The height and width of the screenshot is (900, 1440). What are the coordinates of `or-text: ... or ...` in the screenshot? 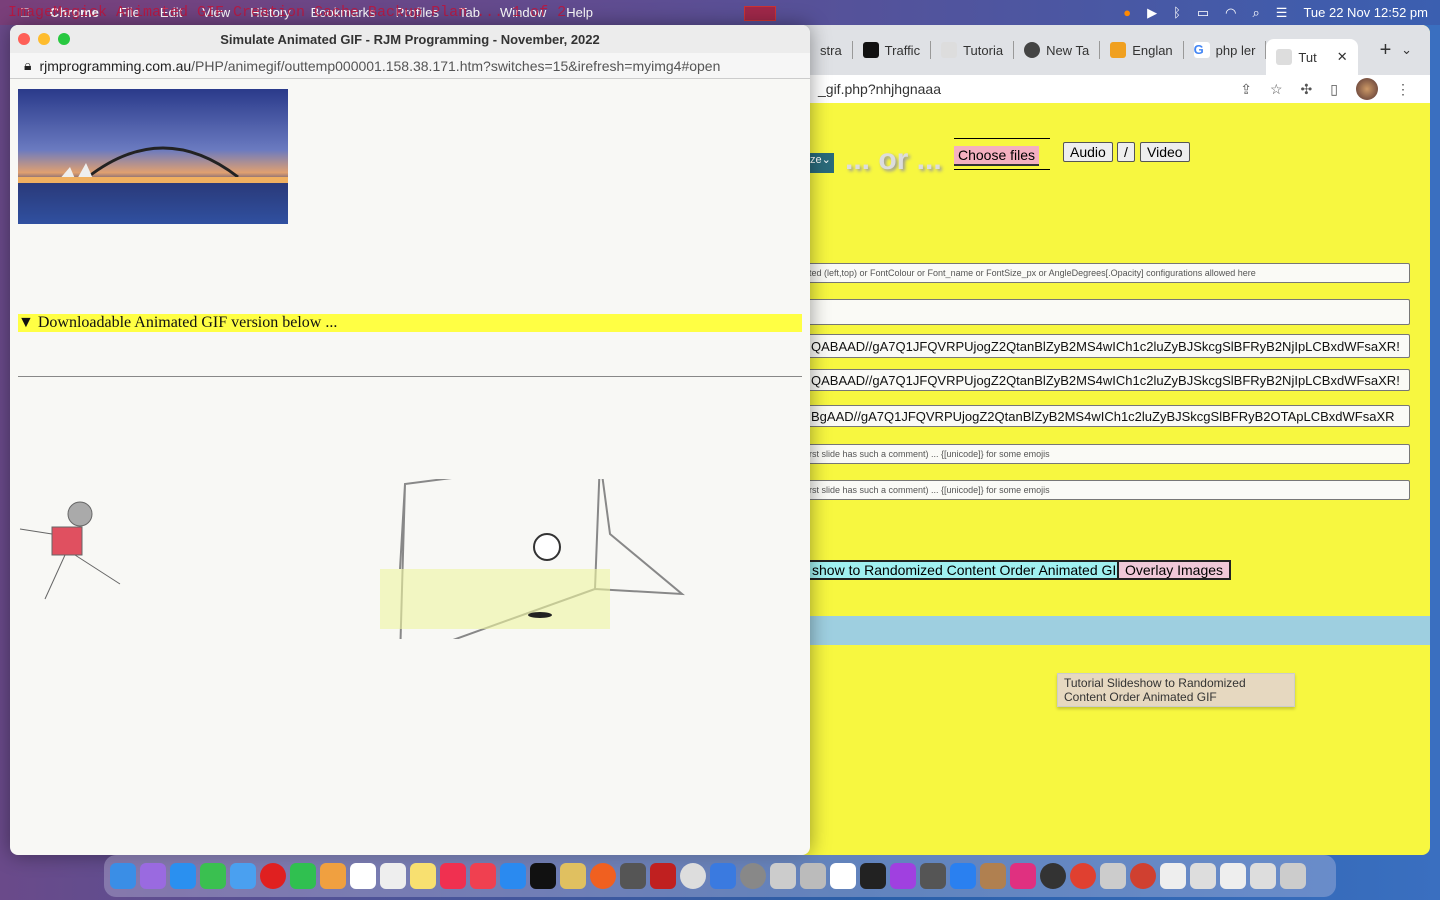 It's located at (893, 159).